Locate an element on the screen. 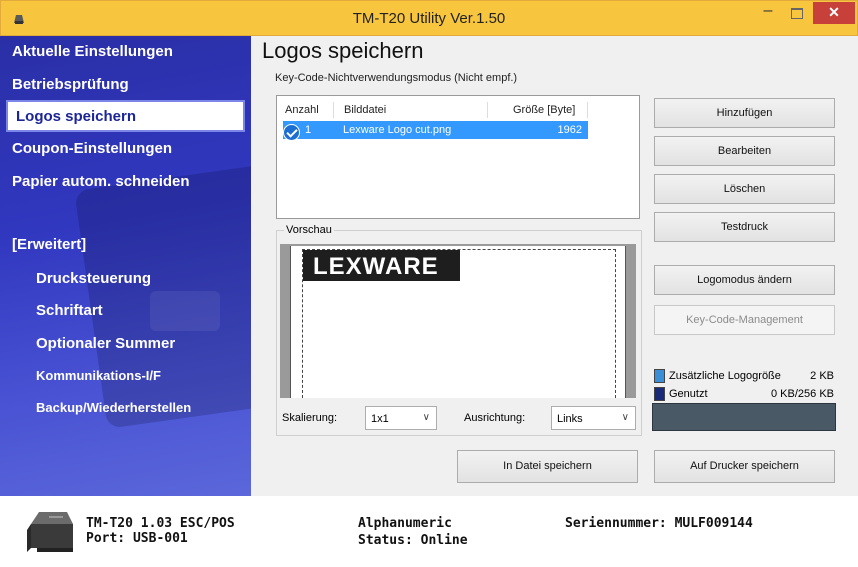  table-row: 1 Lexware Logo cut.png 1962 is located at coordinates (435, 131).